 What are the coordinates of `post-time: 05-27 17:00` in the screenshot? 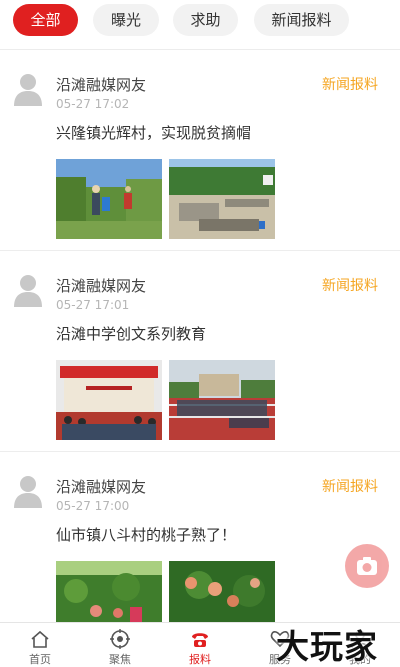 It's located at (93, 506).